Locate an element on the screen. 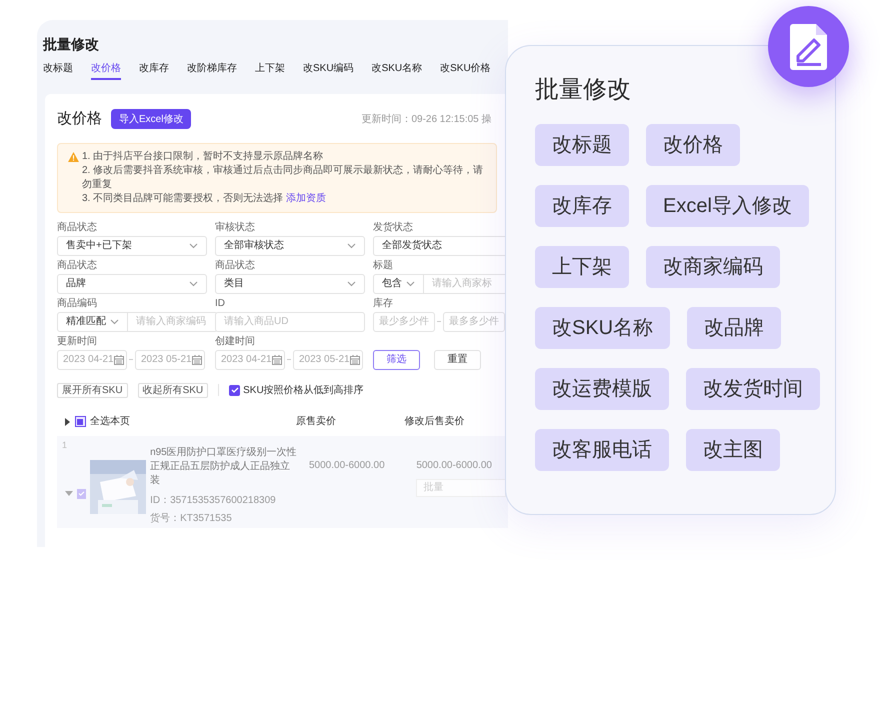 The image size is (895, 716). import-excel-button: 导入Excel修改 is located at coordinates (151, 119).